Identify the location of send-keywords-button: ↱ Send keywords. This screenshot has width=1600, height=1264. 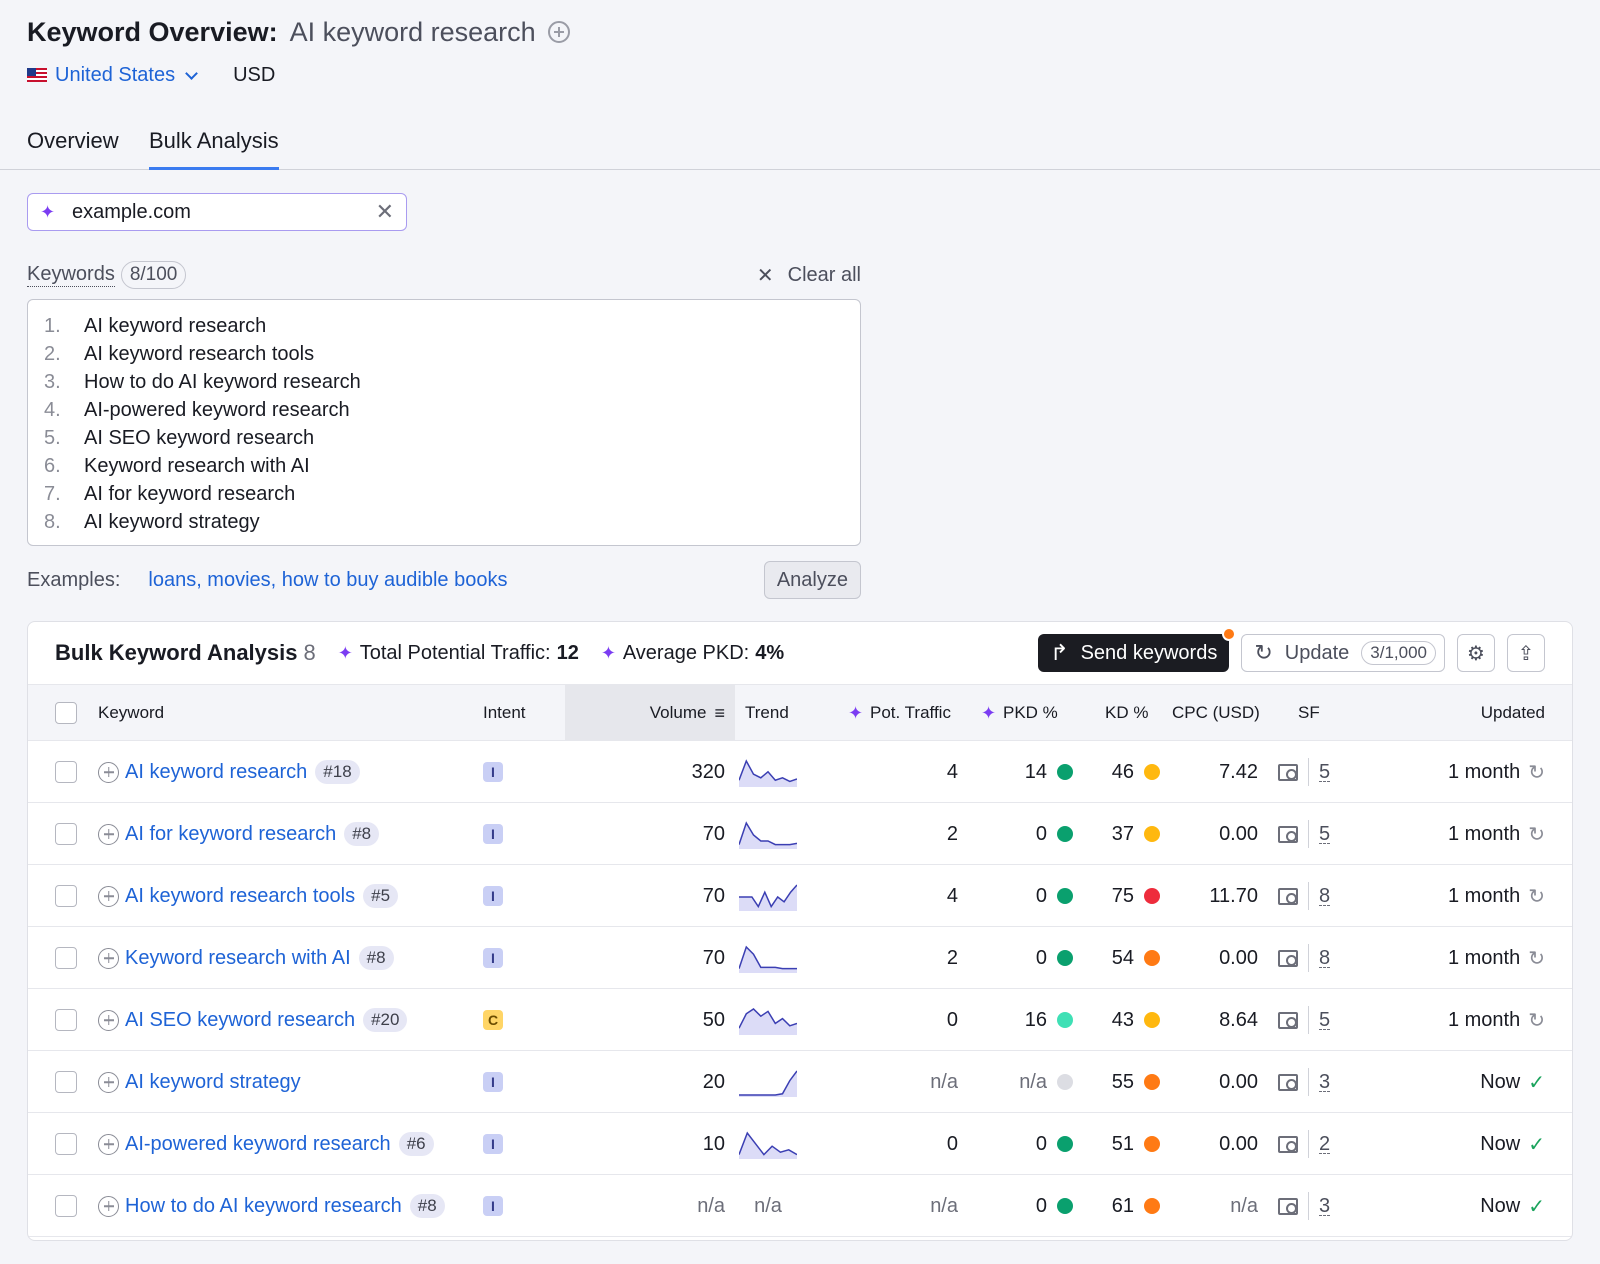
(1137, 649).